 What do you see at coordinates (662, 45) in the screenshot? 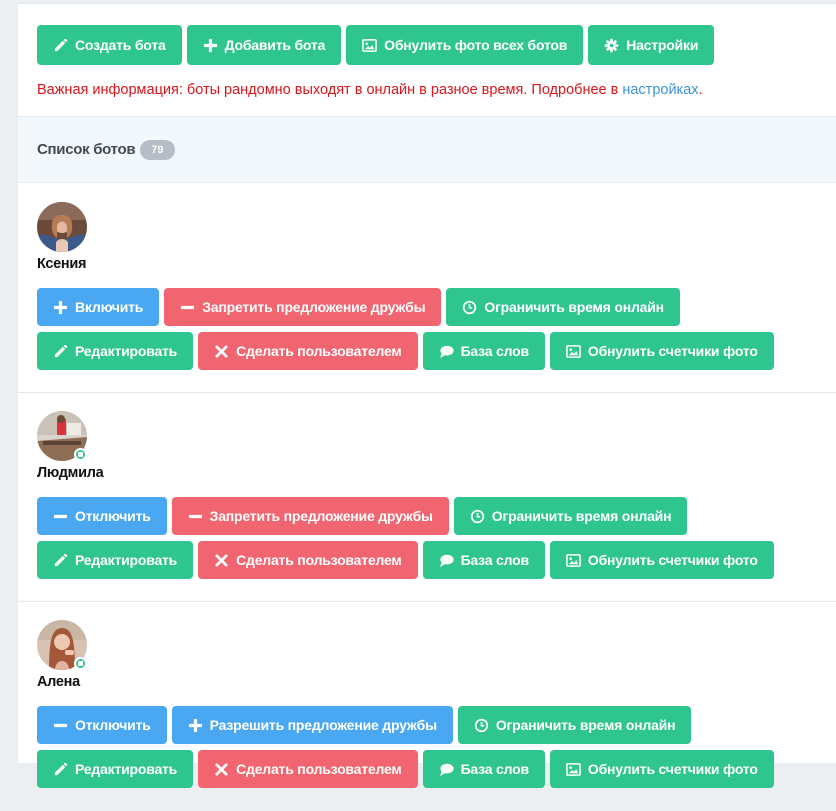
I see `settings-label: Настройки` at bounding box center [662, 45].